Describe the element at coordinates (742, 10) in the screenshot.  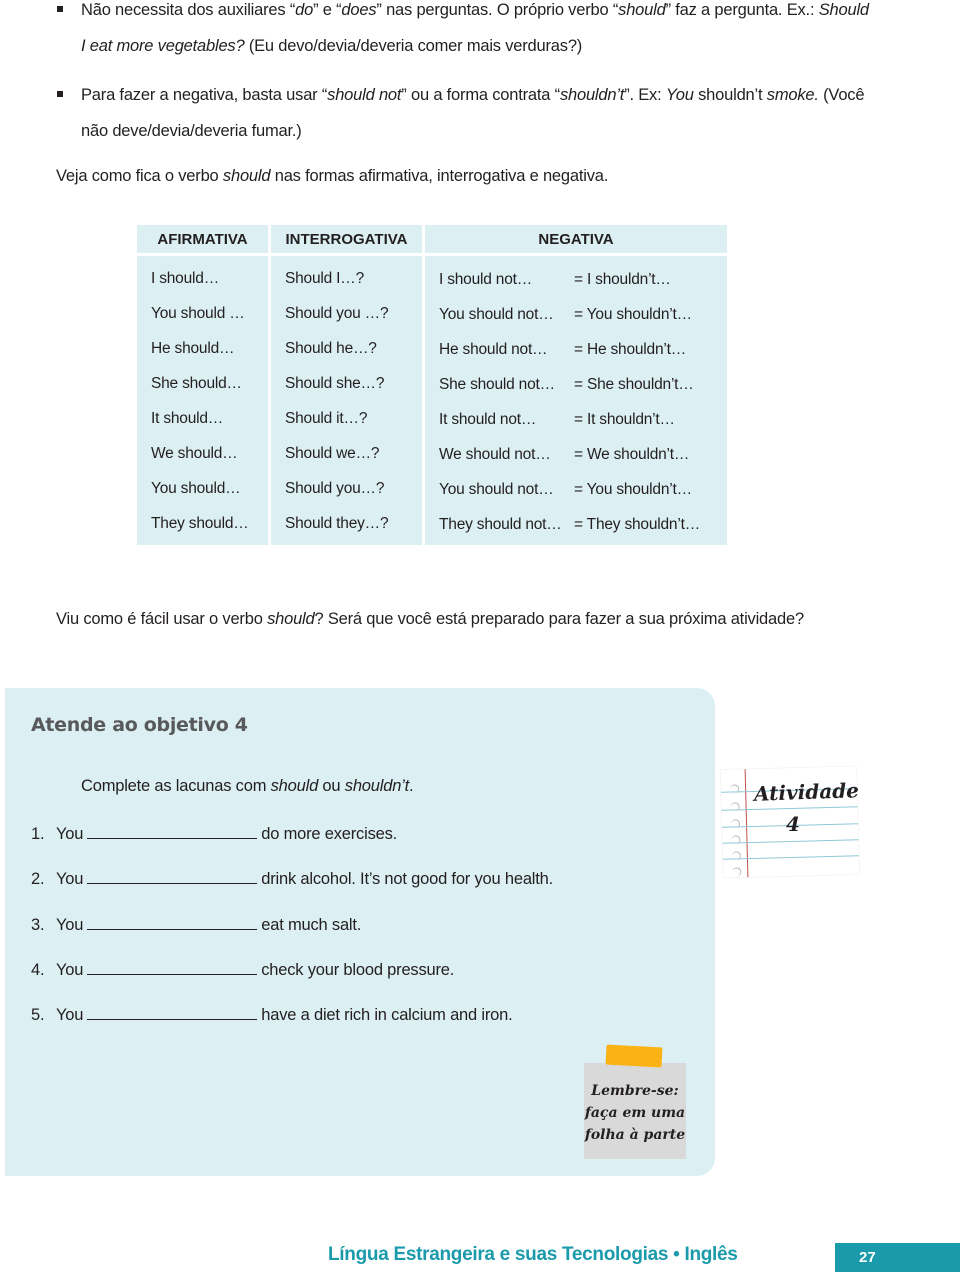
I see `text-run: ” faz a pergunta. Ex.:` at that location.